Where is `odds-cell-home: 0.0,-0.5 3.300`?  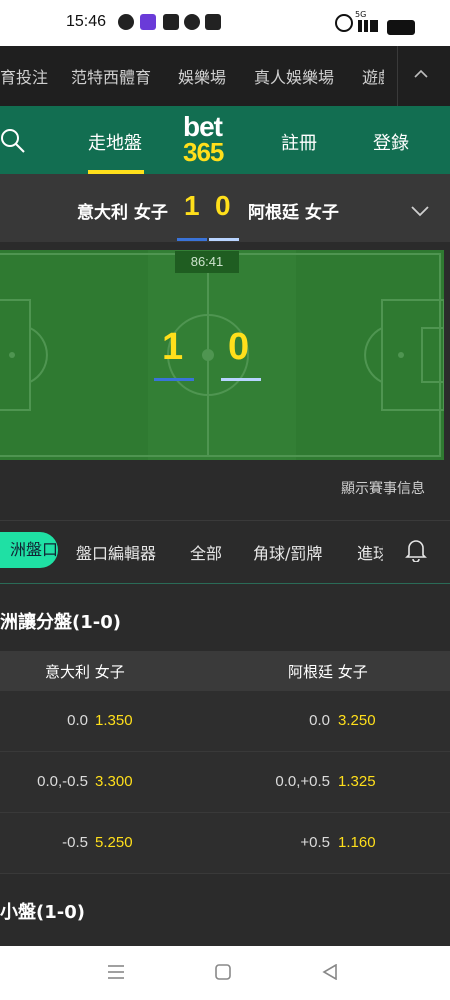 odds-cell-home: 0.0,-0.5 3.300 is located at coordinates (112, 782).